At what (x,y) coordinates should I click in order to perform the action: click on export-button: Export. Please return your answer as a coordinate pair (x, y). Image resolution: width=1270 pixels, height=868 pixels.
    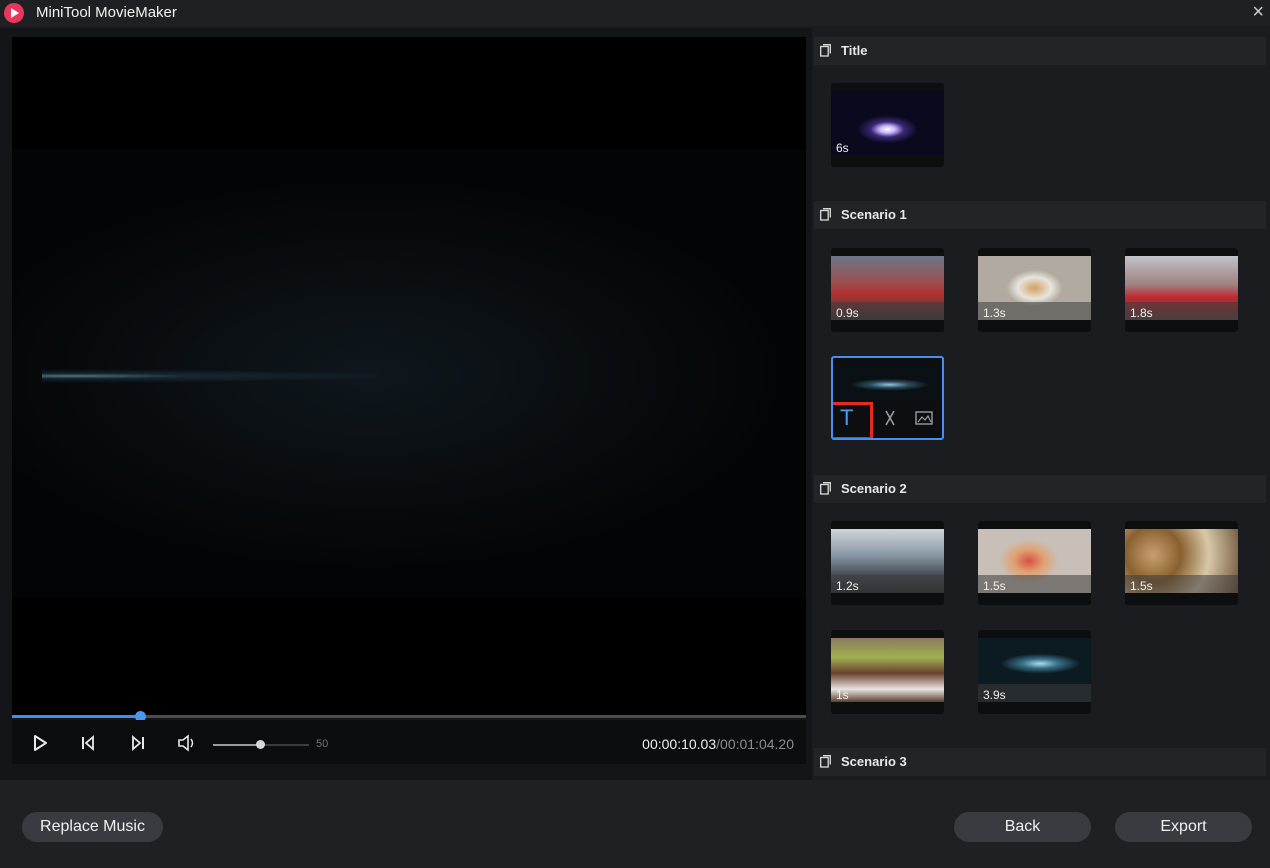
    Looking at the image, I should click on (1183, 827).